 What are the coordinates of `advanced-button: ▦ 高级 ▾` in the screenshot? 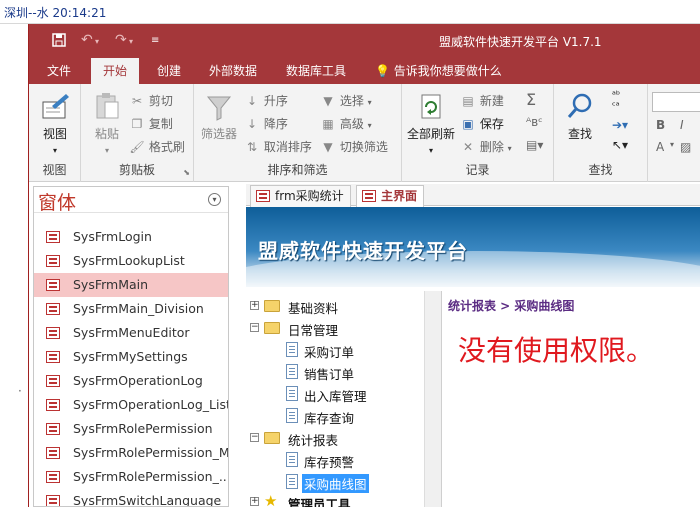 It's located at (346, 123).